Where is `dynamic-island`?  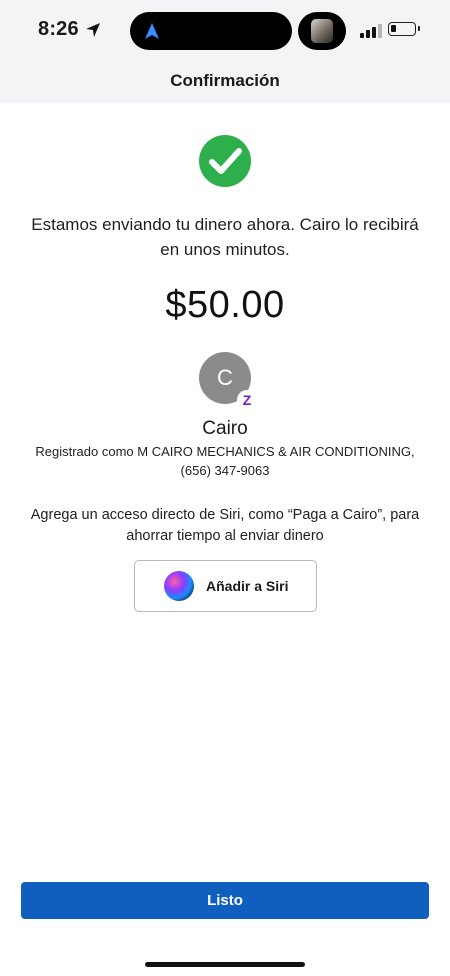
dynamic-island is located at coordinates (211, 31).